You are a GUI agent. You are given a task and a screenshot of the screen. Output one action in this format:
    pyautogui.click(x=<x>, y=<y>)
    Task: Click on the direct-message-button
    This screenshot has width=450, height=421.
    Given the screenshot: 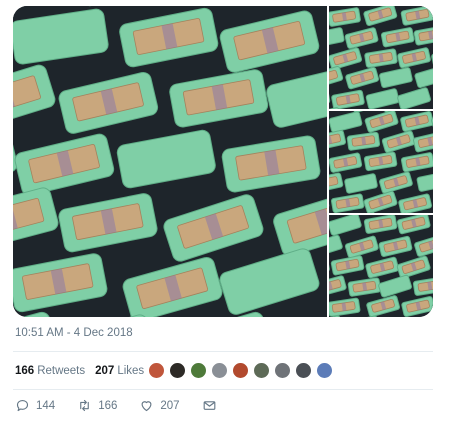 What is the action you would take?
    pyautogui.click(x=212, y=405)
    